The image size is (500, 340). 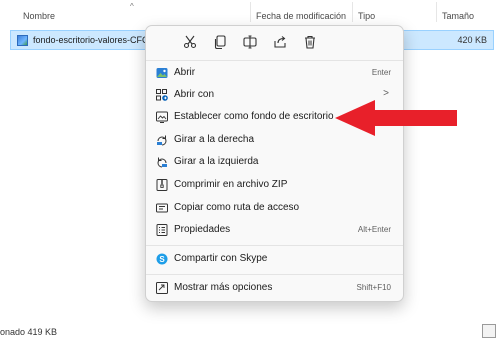 What do you see at coordinates (274, 259) in the screenshot?
I see `menu-item-compartir-skype: S Compartir con Skype` at bounding box center [274, 259].